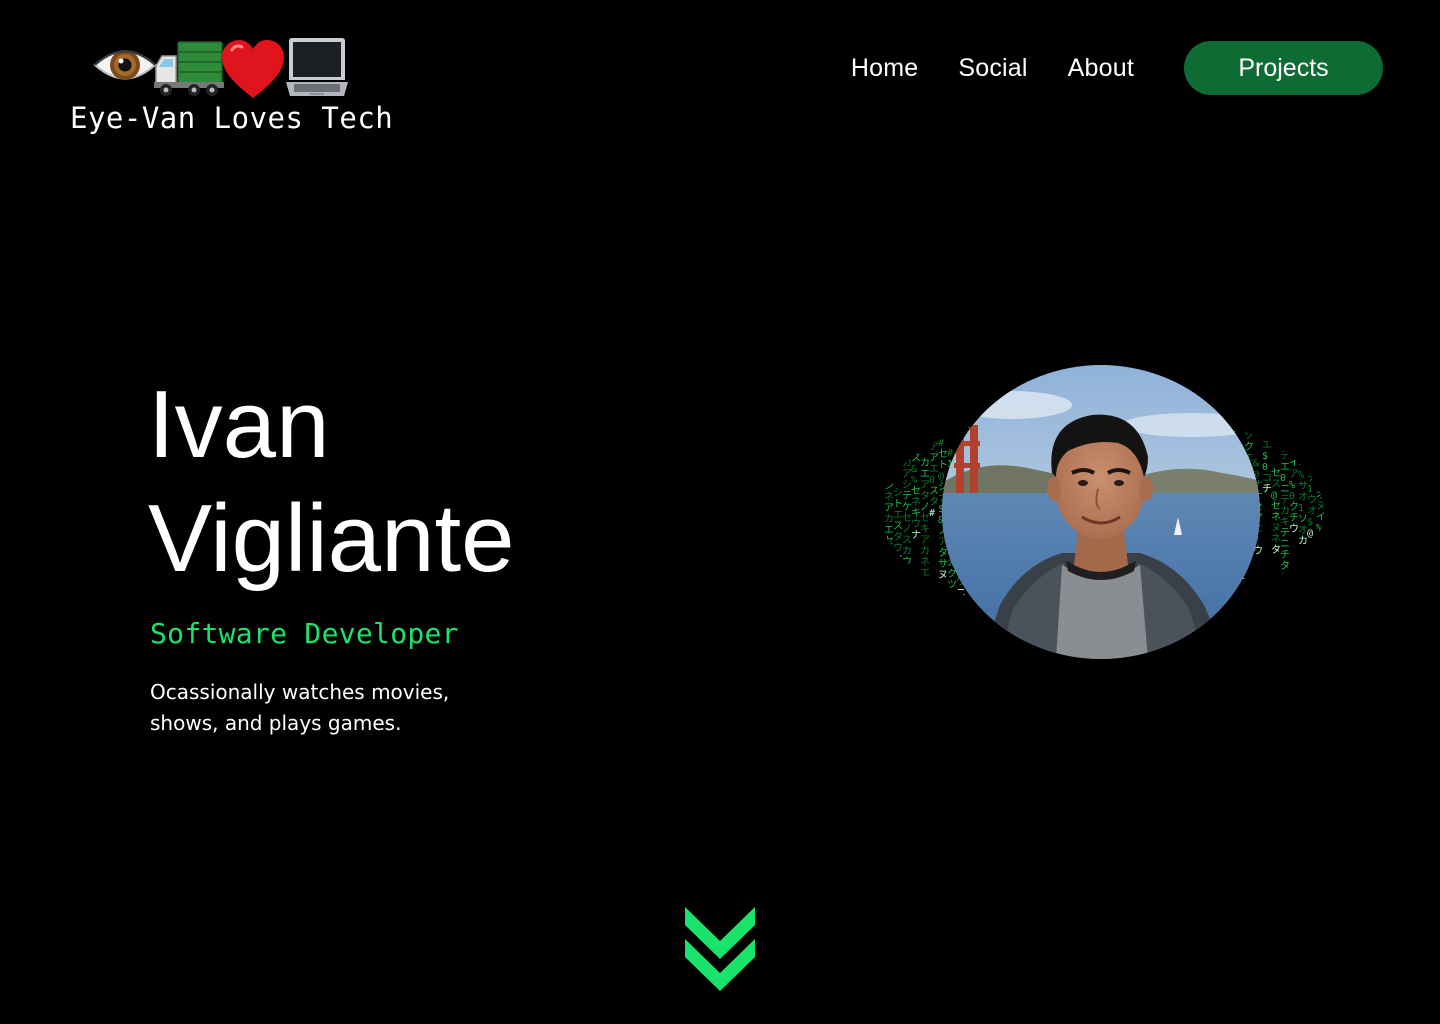 Image resolution: width=1440 pixels, height=1024 pixels. I want to click on site-logo: Eye-Van Loves Tech, so click(235, 83).